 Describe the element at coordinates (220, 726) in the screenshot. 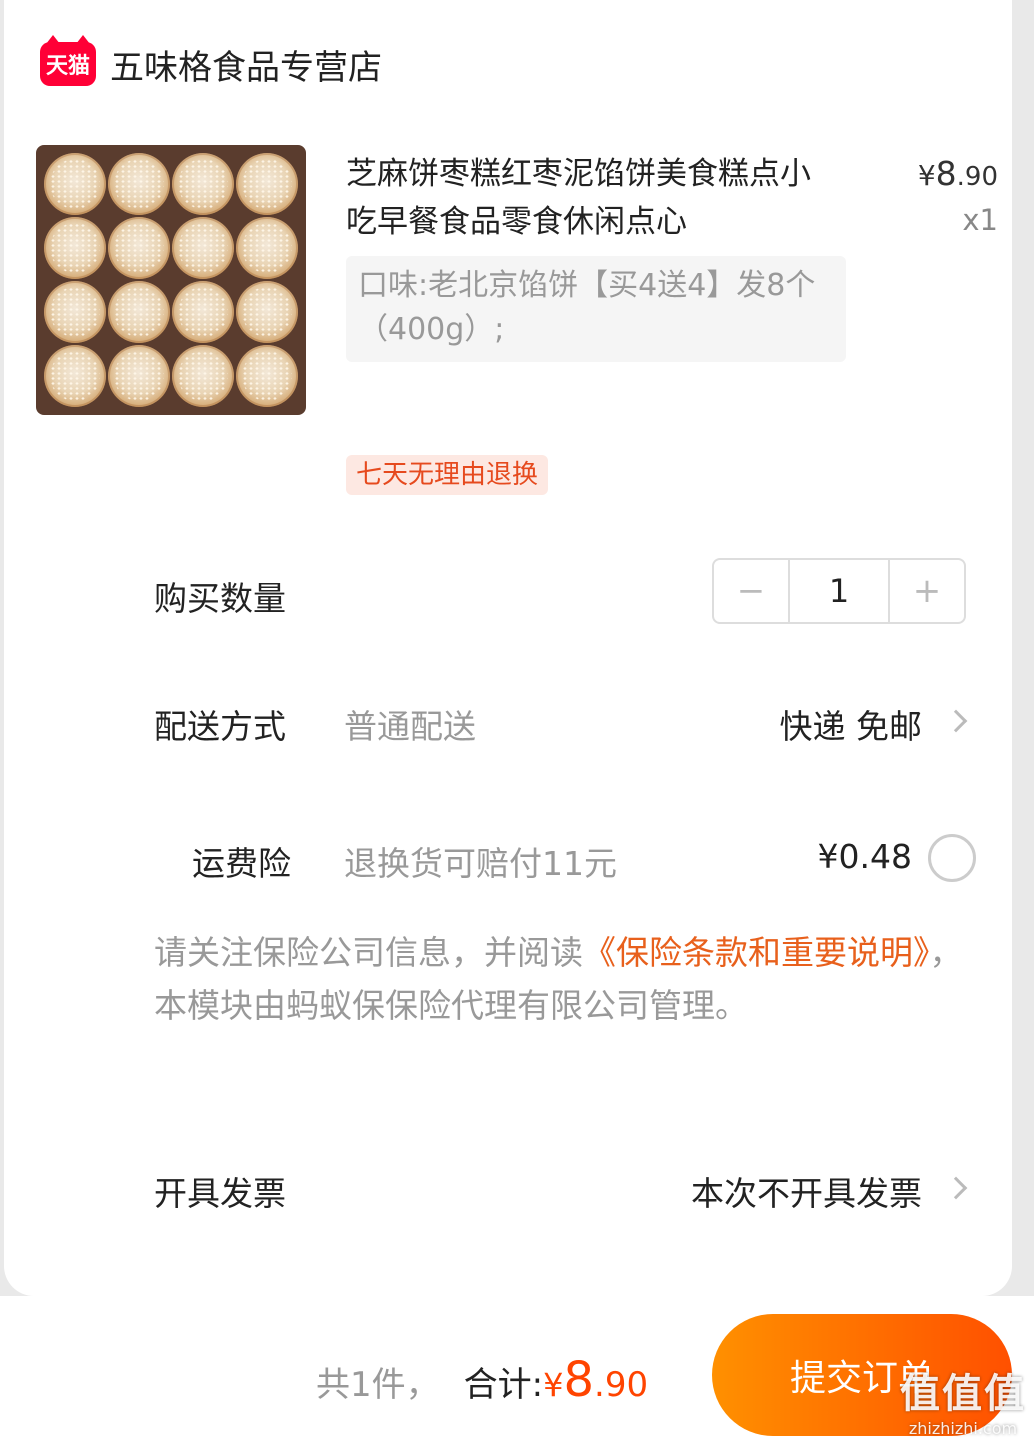

I see `delivery-label: 配送方式` at that location.